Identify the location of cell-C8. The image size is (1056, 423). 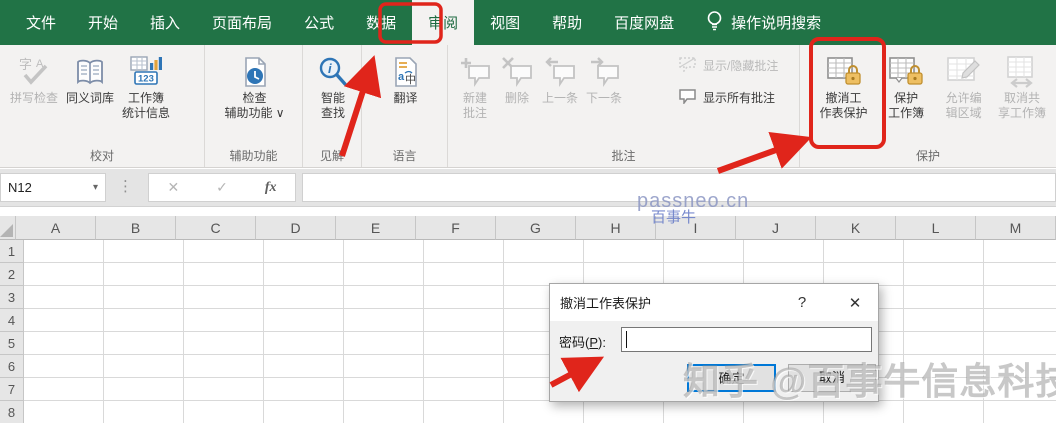
(224, 412).